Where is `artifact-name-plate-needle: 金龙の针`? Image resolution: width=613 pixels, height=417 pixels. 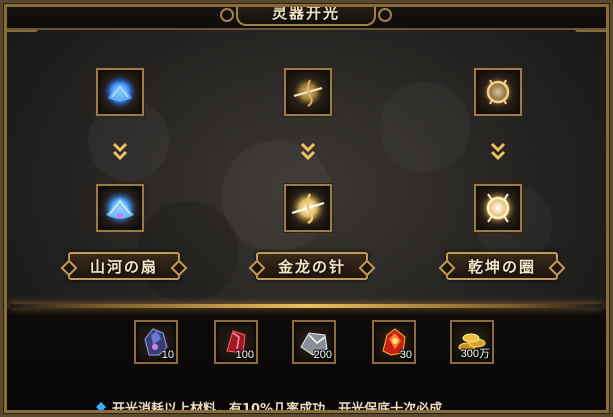
artifact-name-plate-needle: 金龙の针 is located at coordinates (312, 266).